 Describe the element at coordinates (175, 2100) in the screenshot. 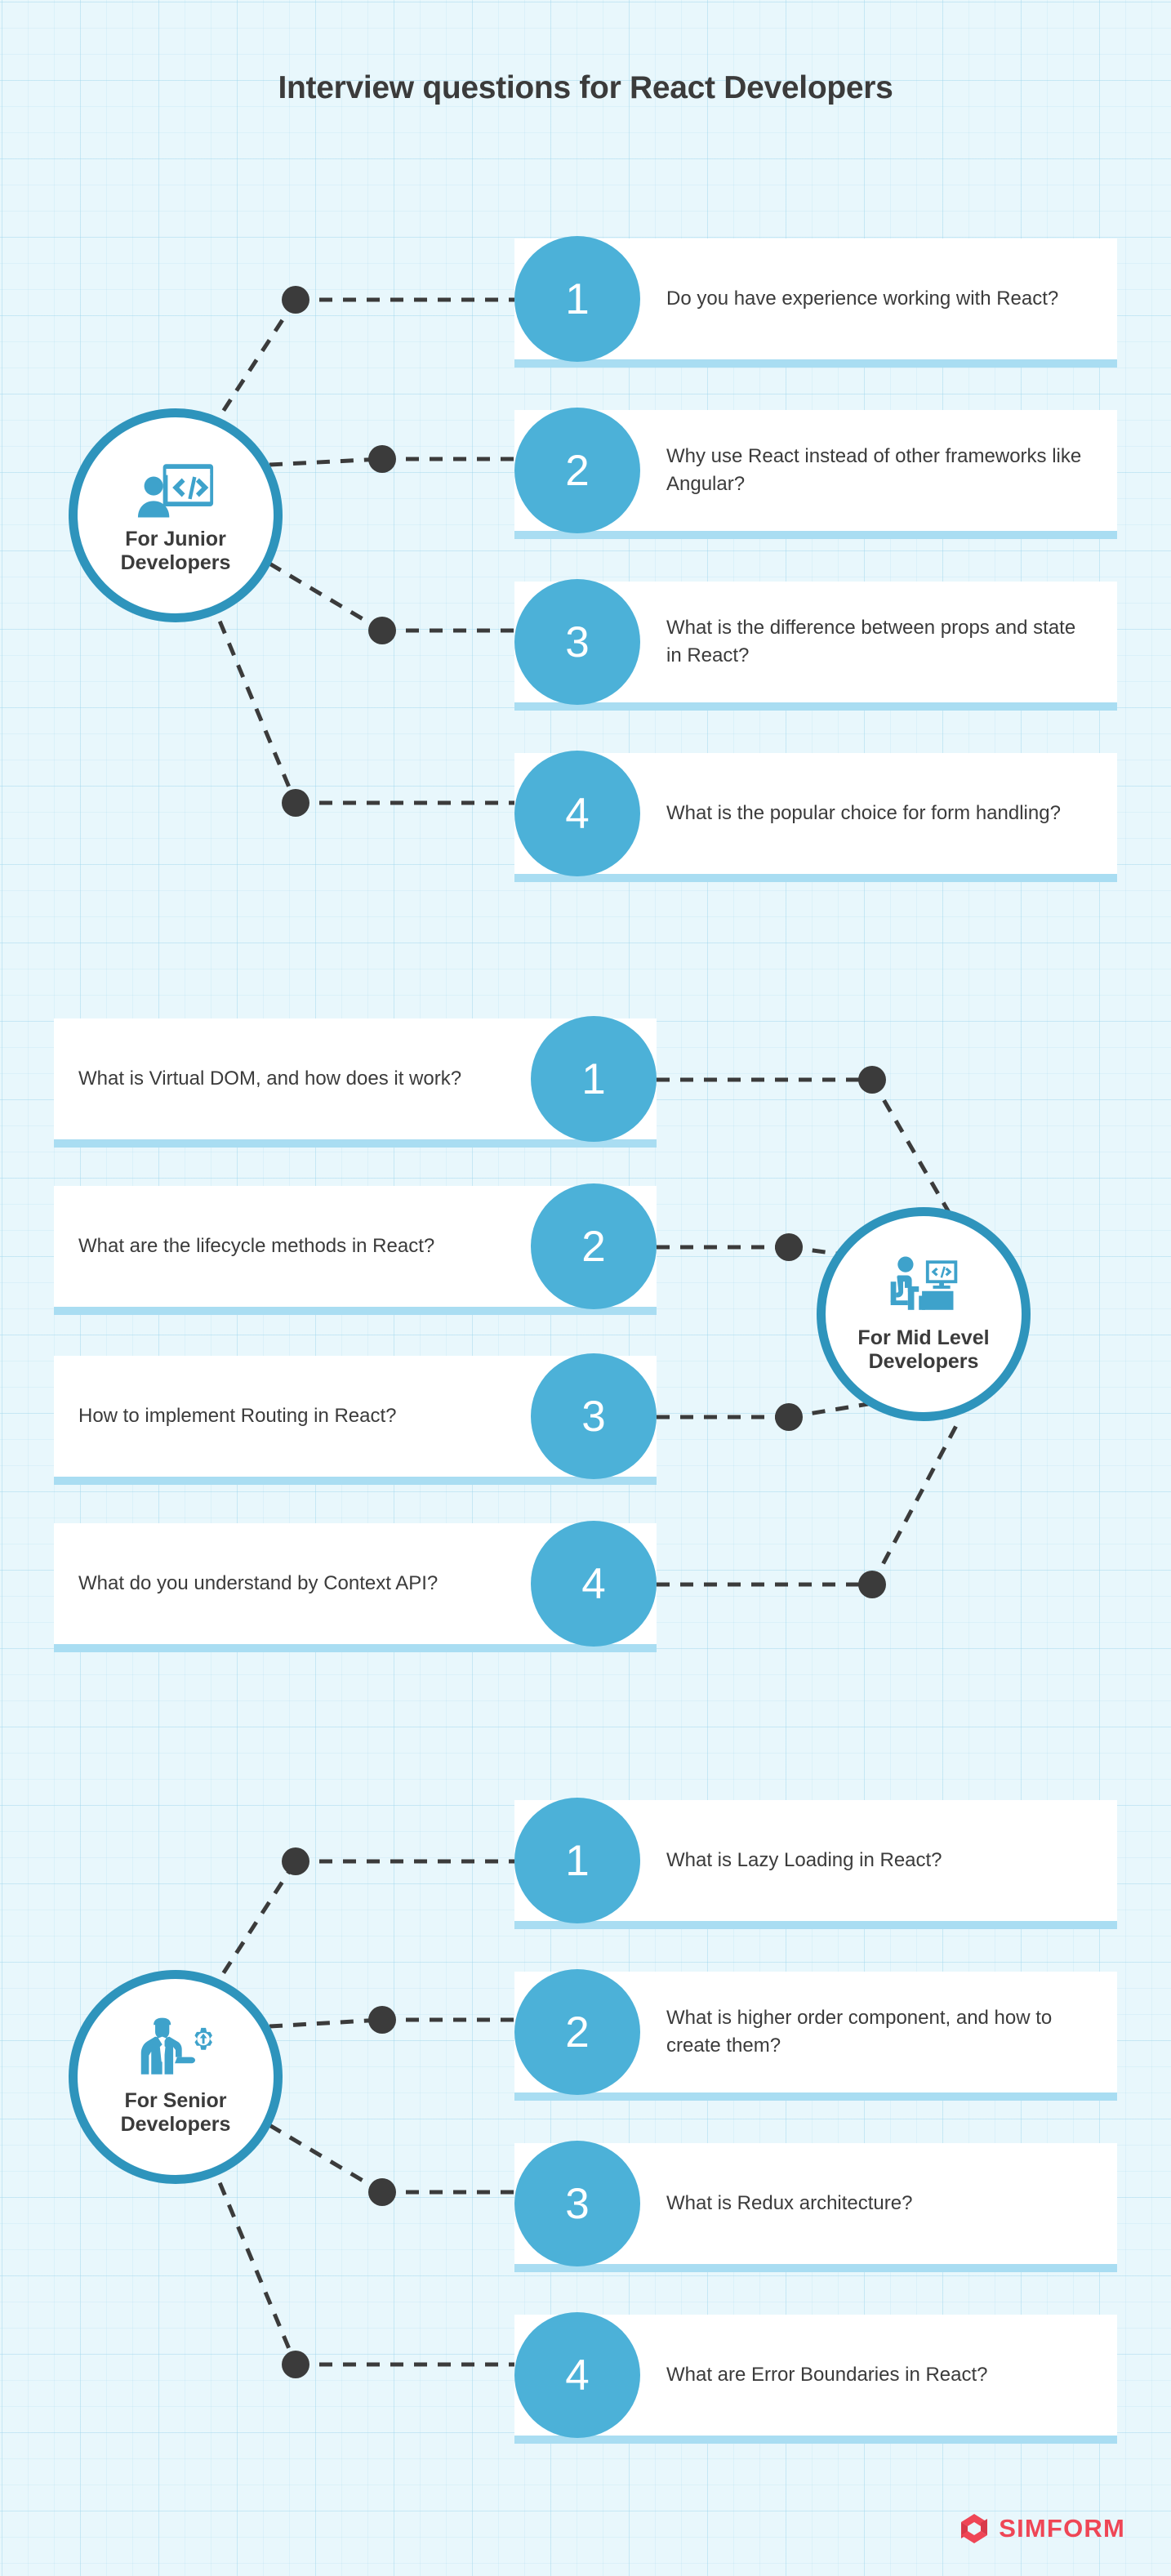

I see `hub-senior-label-line1: For Senior` at that location.